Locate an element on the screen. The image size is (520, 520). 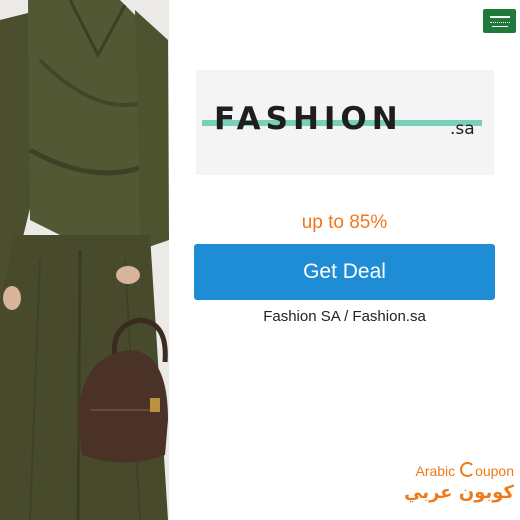
brand-english-prefix: Arabic is located at coordinates (435, 471).